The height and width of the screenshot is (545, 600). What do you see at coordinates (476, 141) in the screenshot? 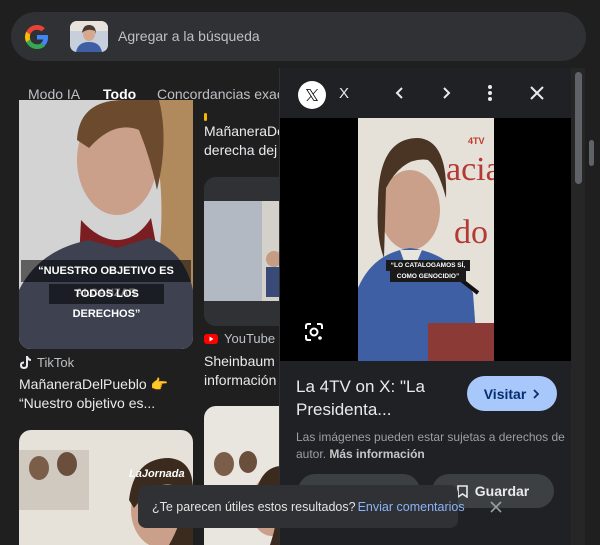
I see `panel-image-badge: 4TV` at bounding box center [476, 141].